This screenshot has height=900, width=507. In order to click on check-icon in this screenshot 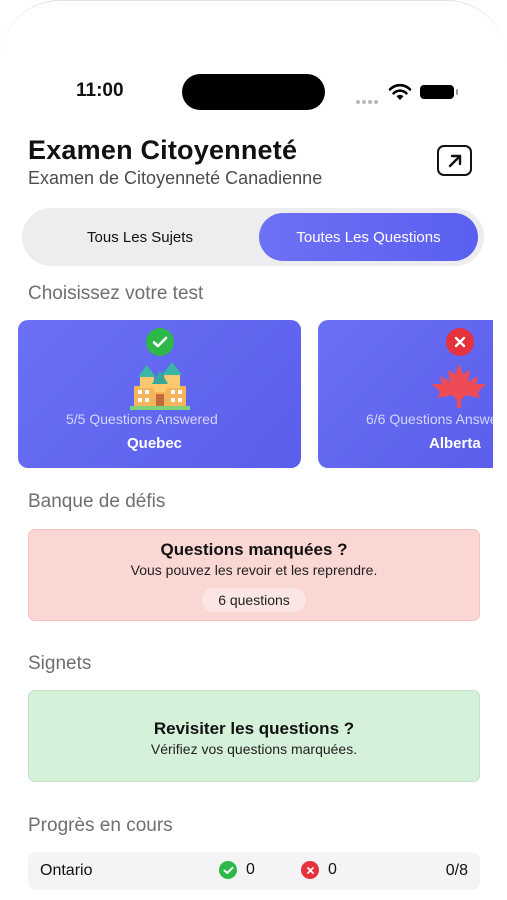, I will do `click(228, 870)`.